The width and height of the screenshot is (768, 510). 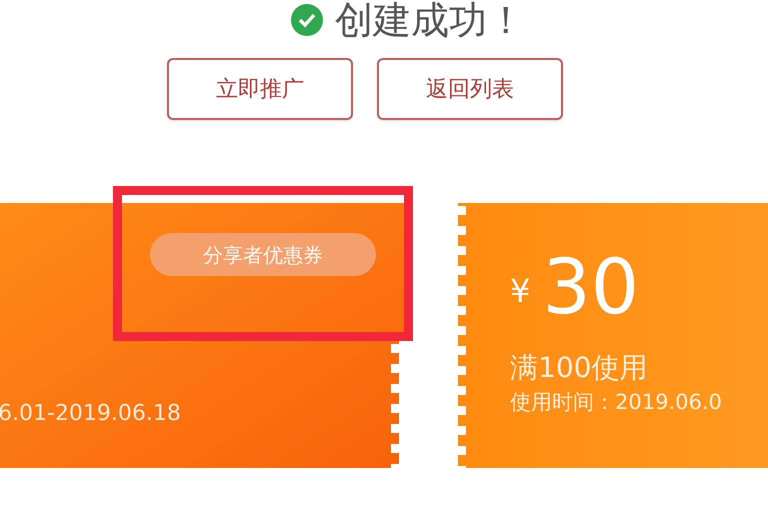 I want to click on coupon-condition: 满100使用, so click(x=579, y=368).